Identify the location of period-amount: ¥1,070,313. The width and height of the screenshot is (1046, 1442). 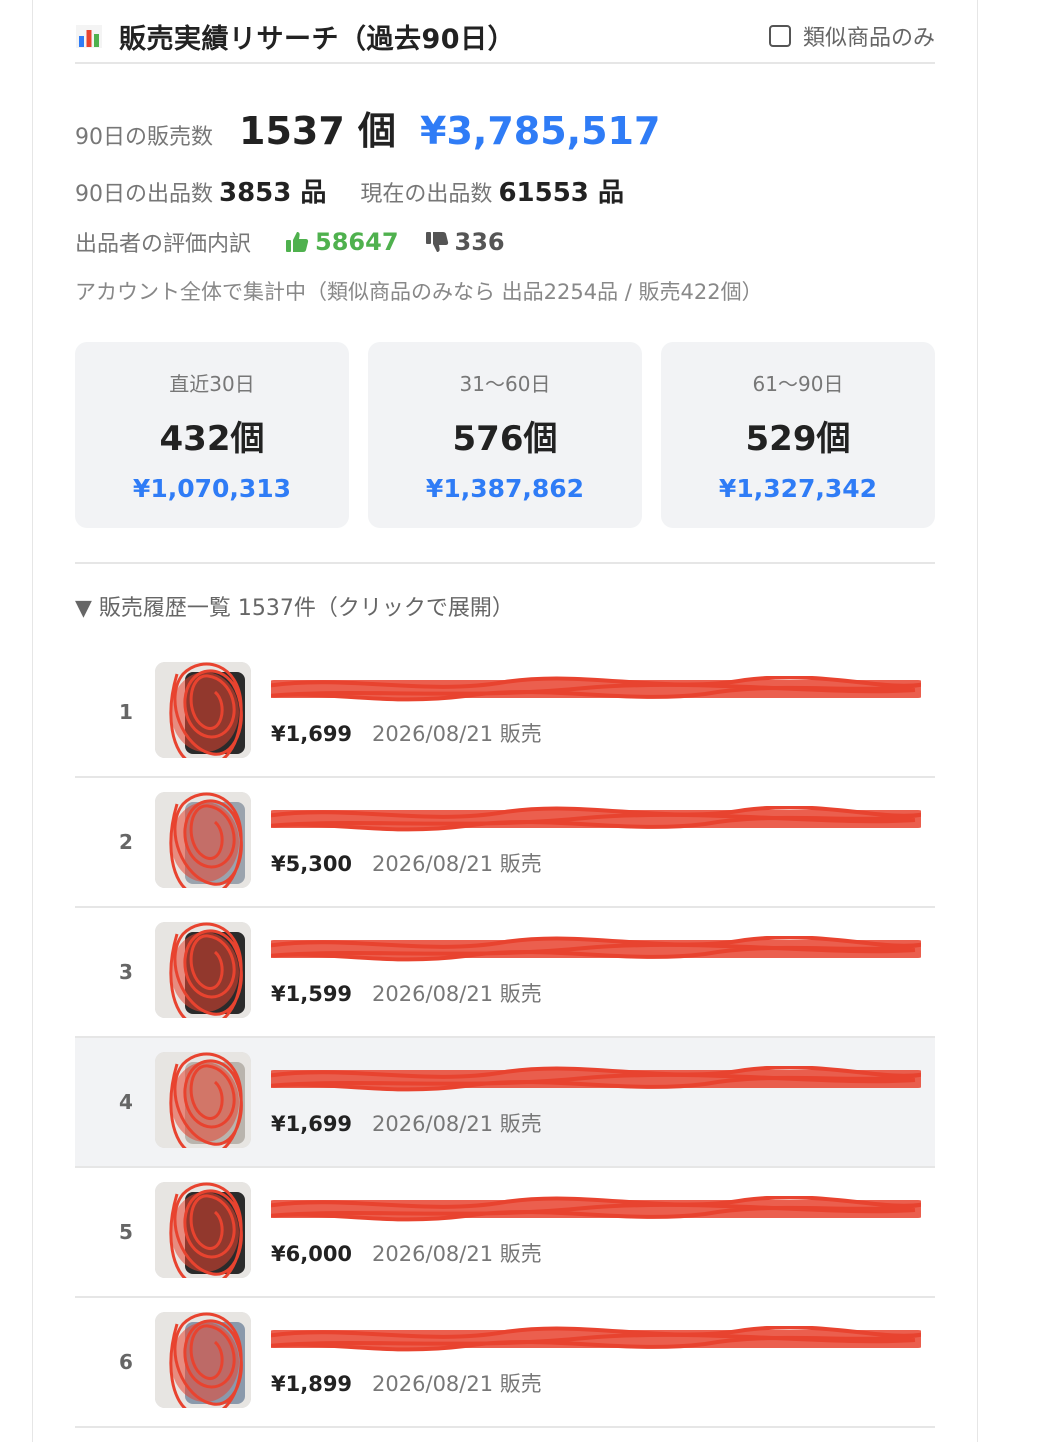
(212, 488).